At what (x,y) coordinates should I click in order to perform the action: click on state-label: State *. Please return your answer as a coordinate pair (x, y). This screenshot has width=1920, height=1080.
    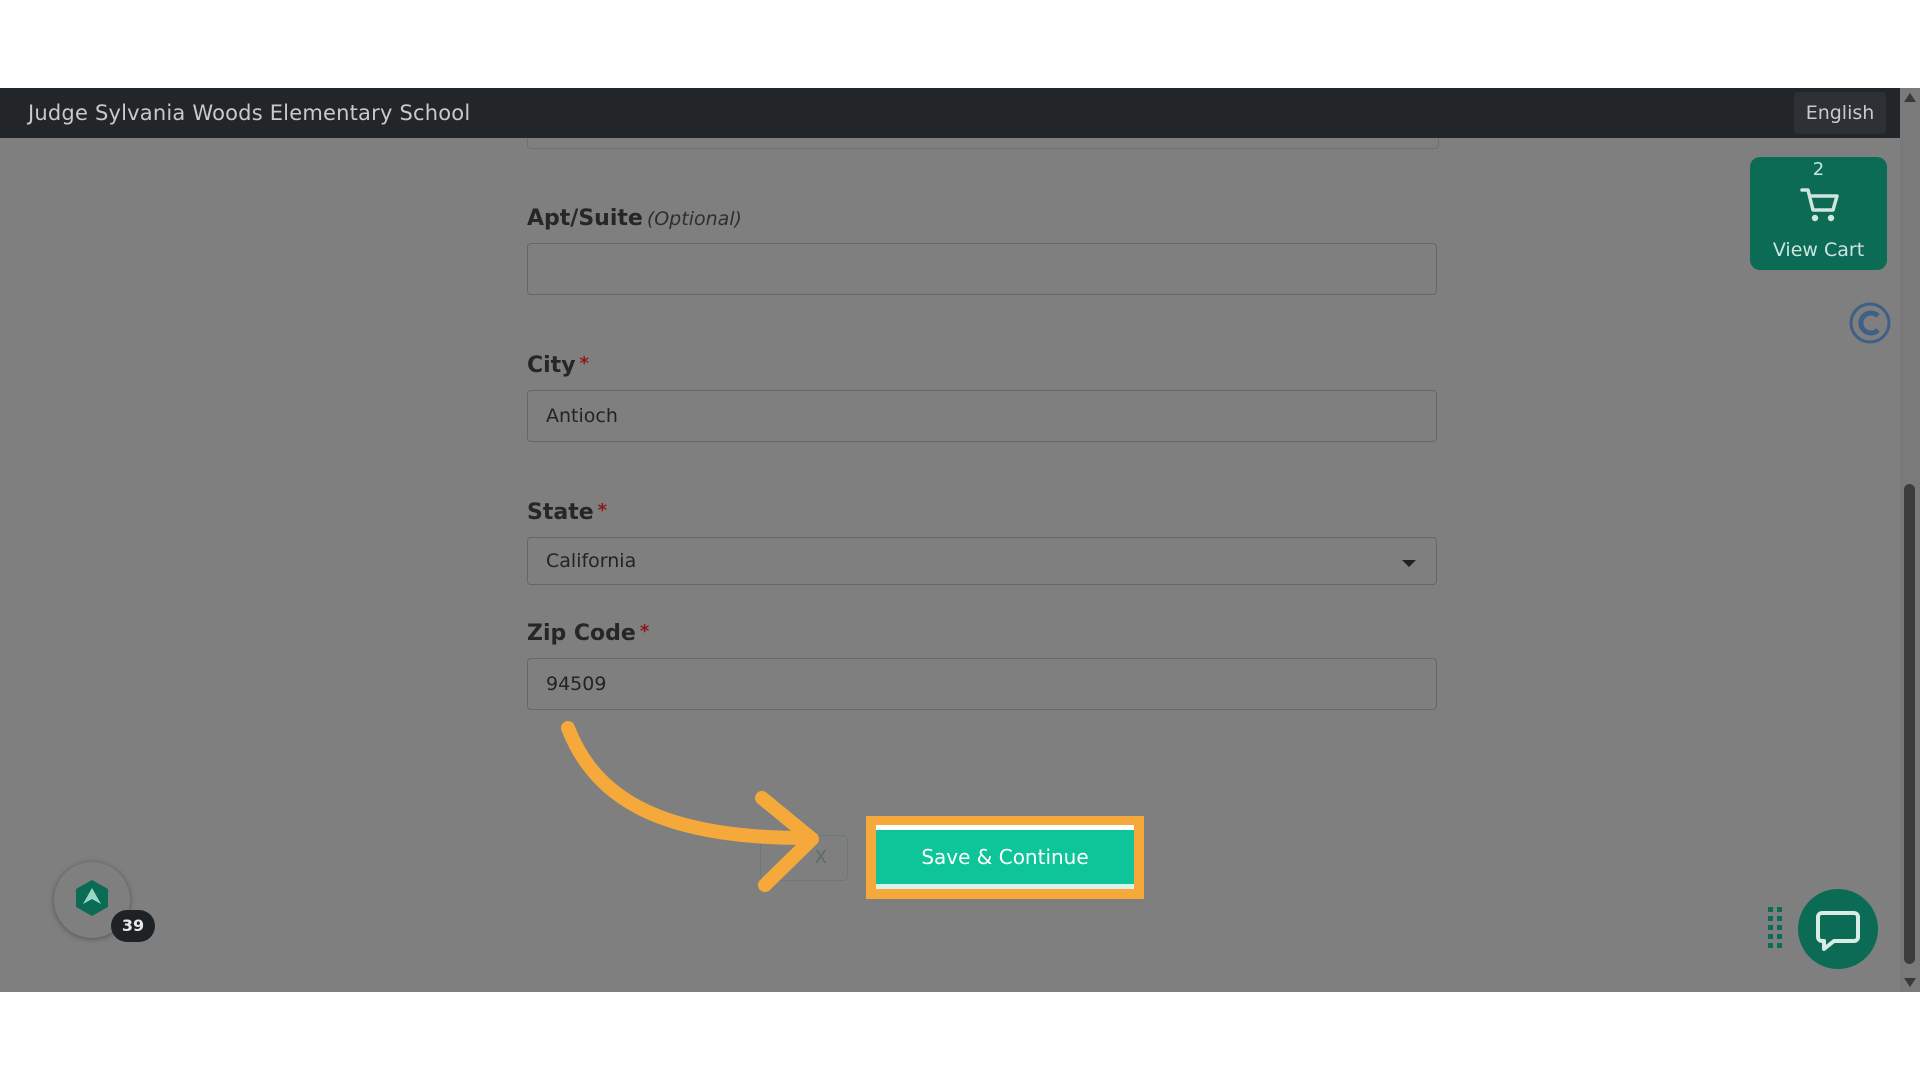
    Looking at the image, I should click on (567, 512).